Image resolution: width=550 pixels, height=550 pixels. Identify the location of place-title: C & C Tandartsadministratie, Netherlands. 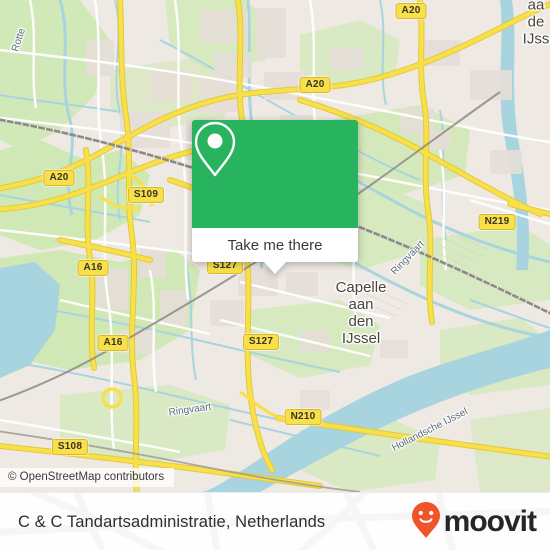
(172, 521).